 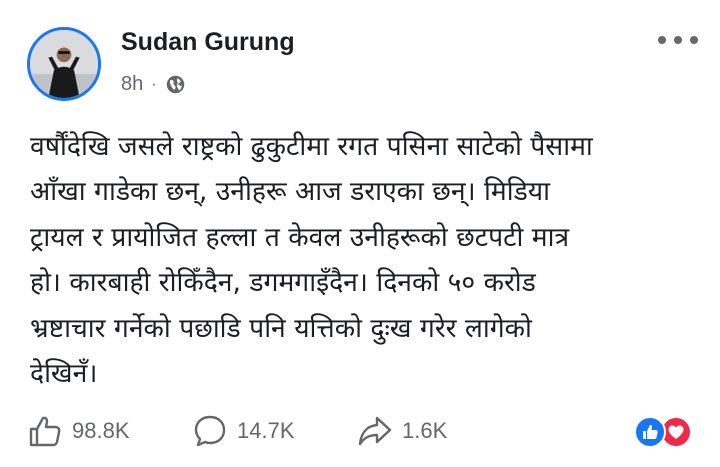 I want to click on more-dots-icon, so click(x=678, y=40).